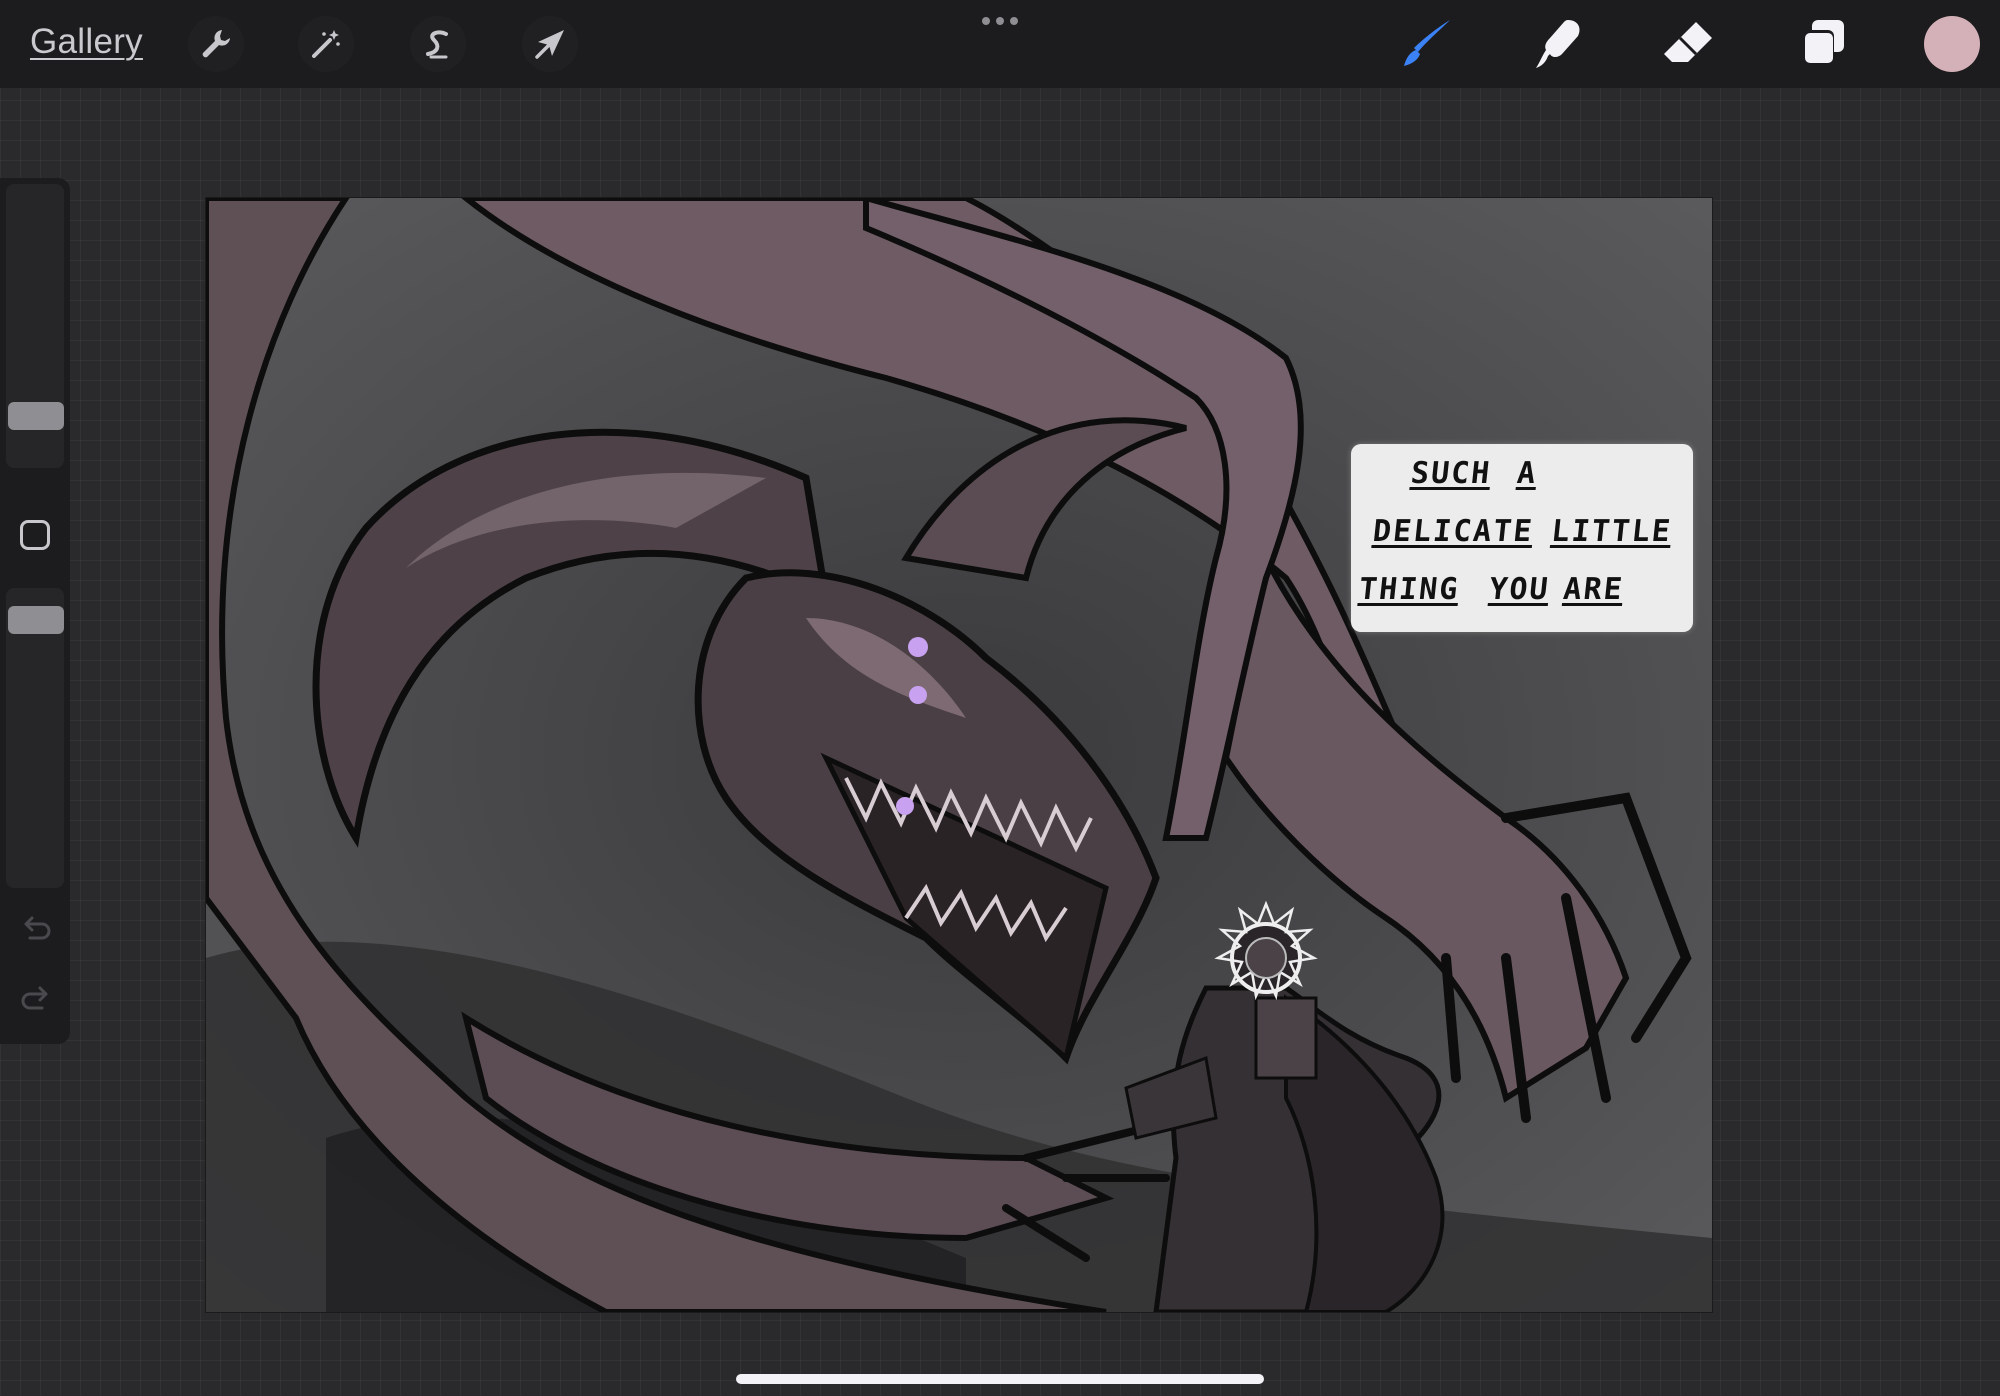 This screenshot has width=2000, height=1396. I want to click on brush-icon, so click(1427, 43).